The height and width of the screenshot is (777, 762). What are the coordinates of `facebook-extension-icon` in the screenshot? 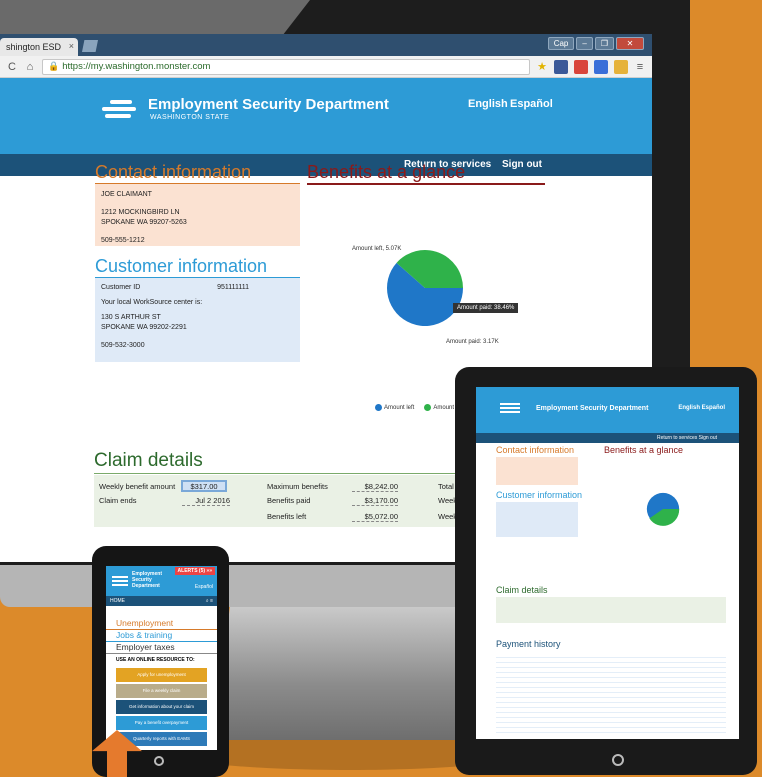 It's located at (561, 66).